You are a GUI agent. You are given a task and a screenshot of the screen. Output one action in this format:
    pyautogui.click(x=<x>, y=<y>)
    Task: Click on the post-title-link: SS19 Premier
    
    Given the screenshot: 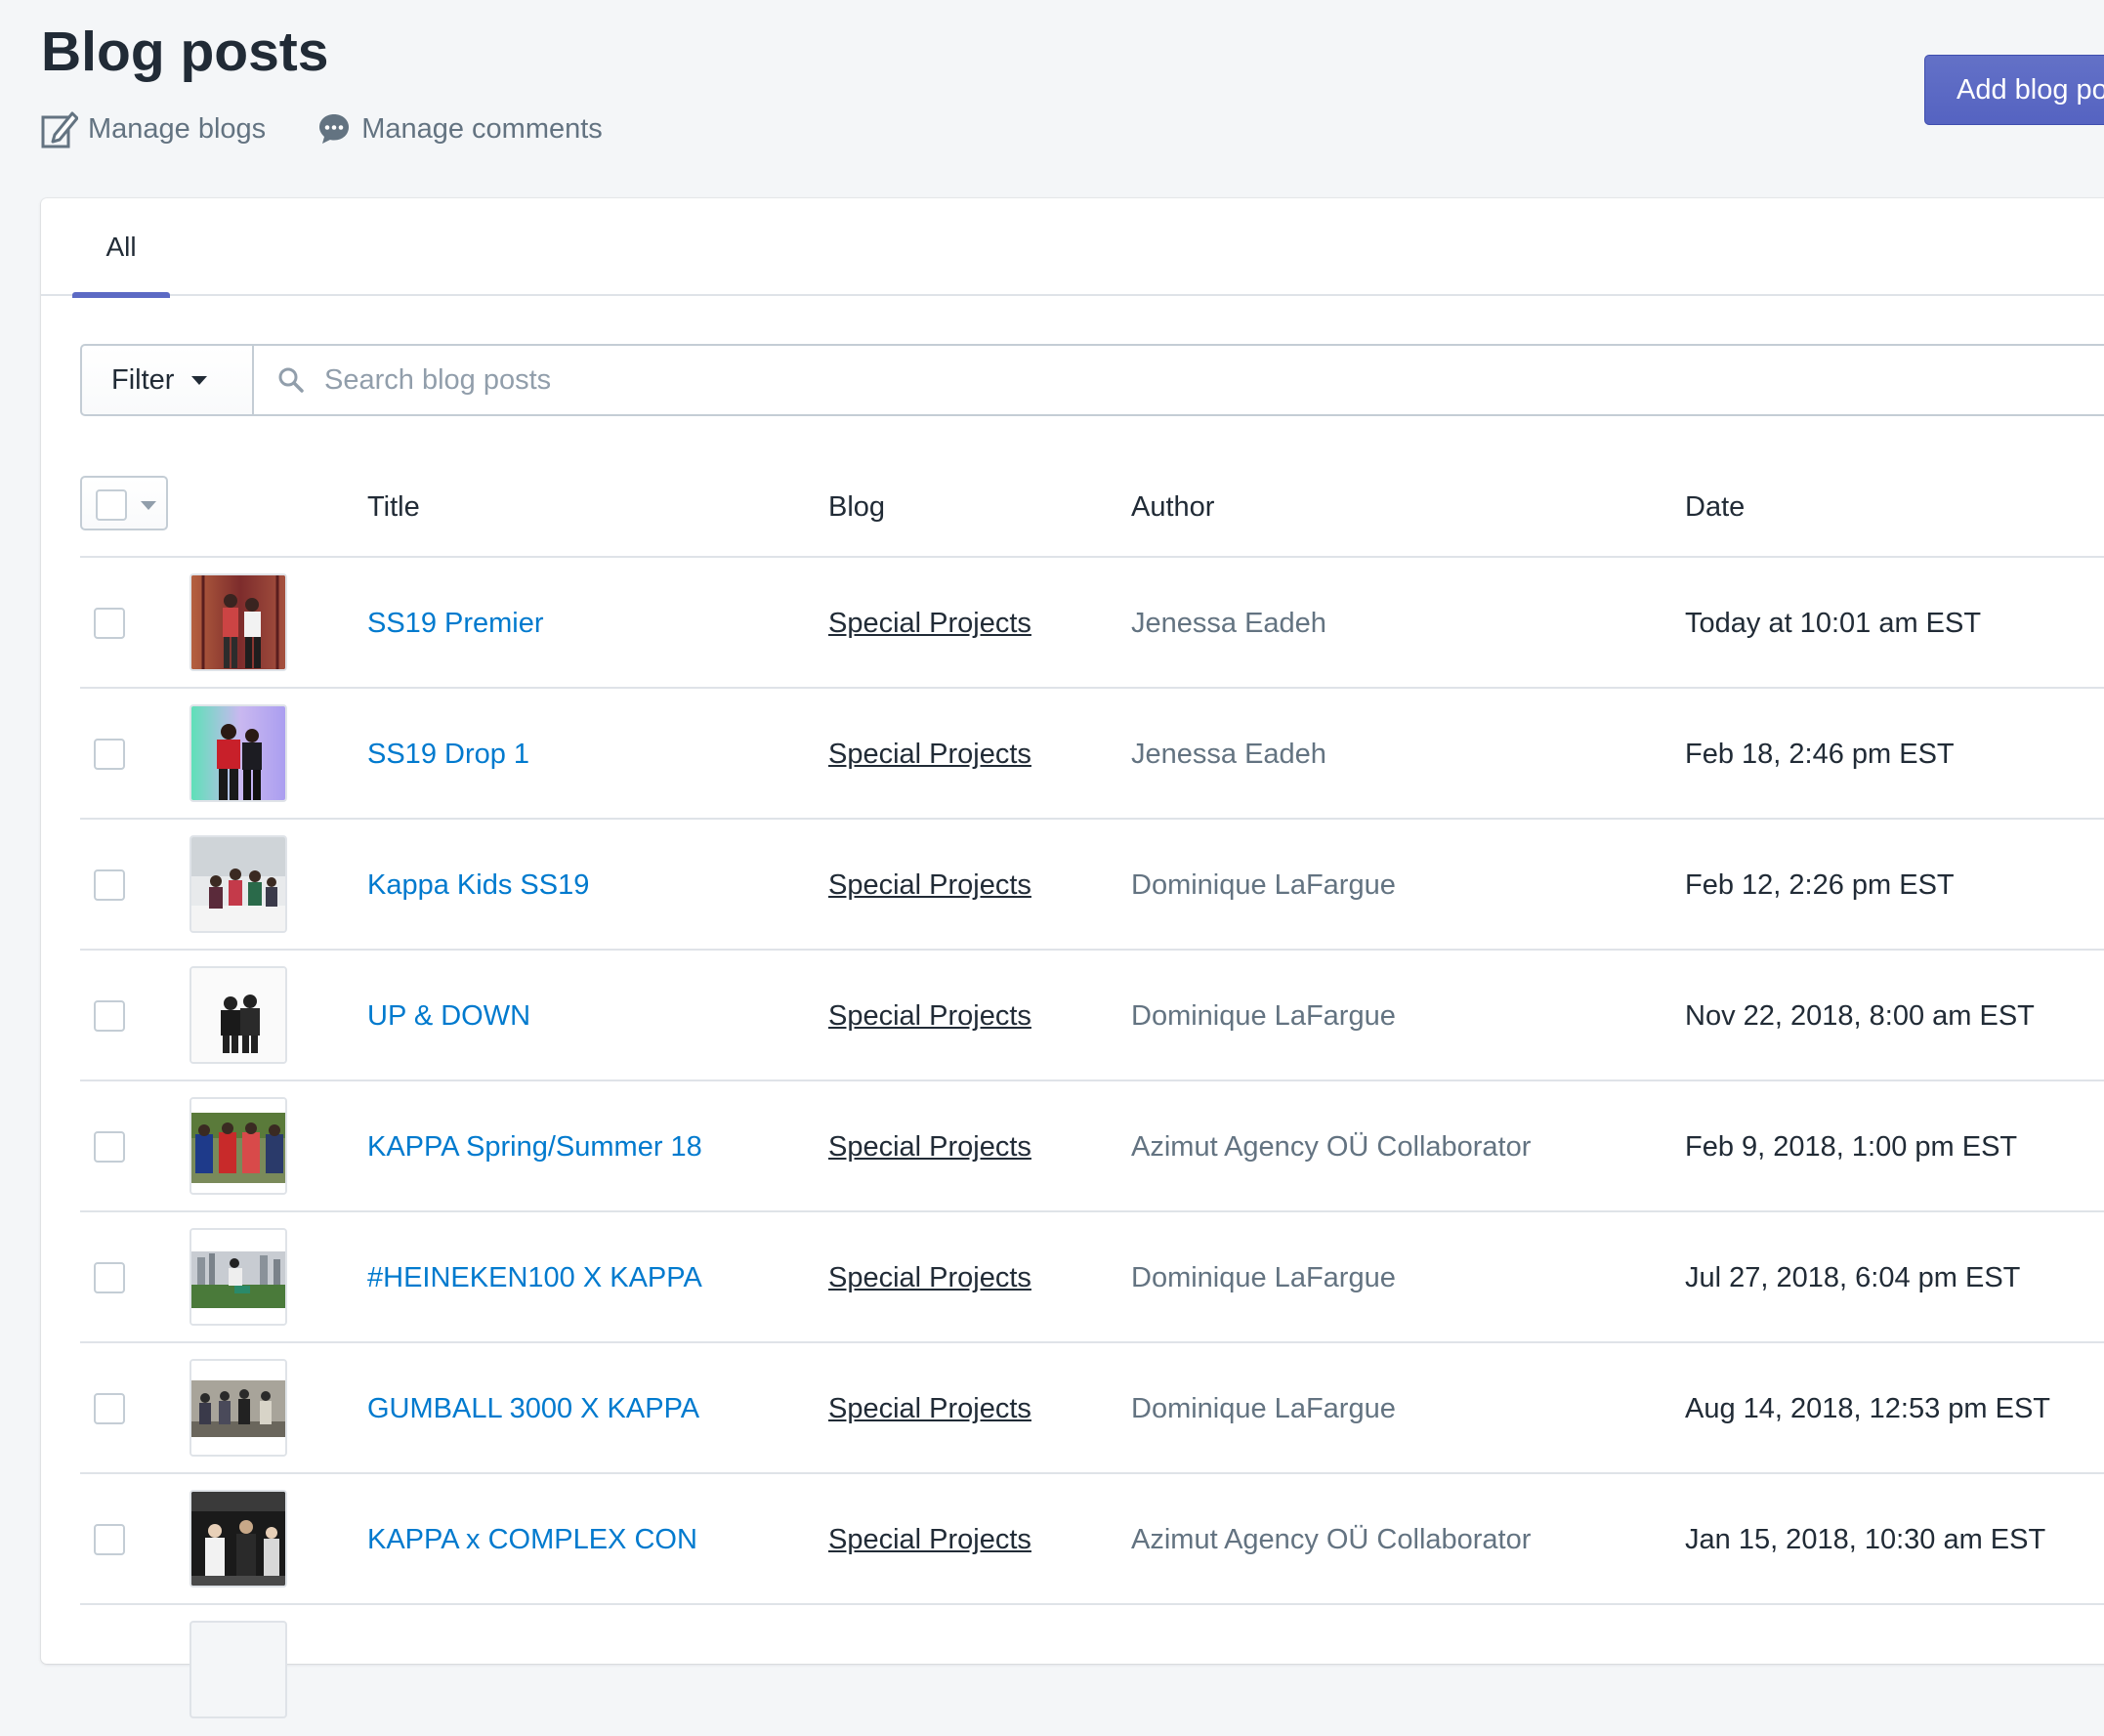 What is the action you would take?
    pyautogui.click(x=455, y=623)
    